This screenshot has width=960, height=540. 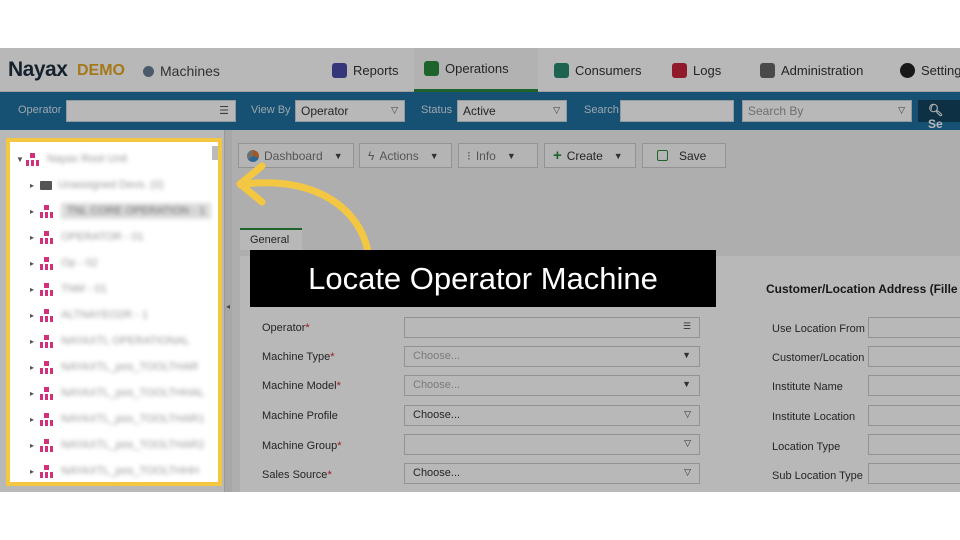 I want to click on machine-type-select: Choose... ▼, so click(x=552, y=356).